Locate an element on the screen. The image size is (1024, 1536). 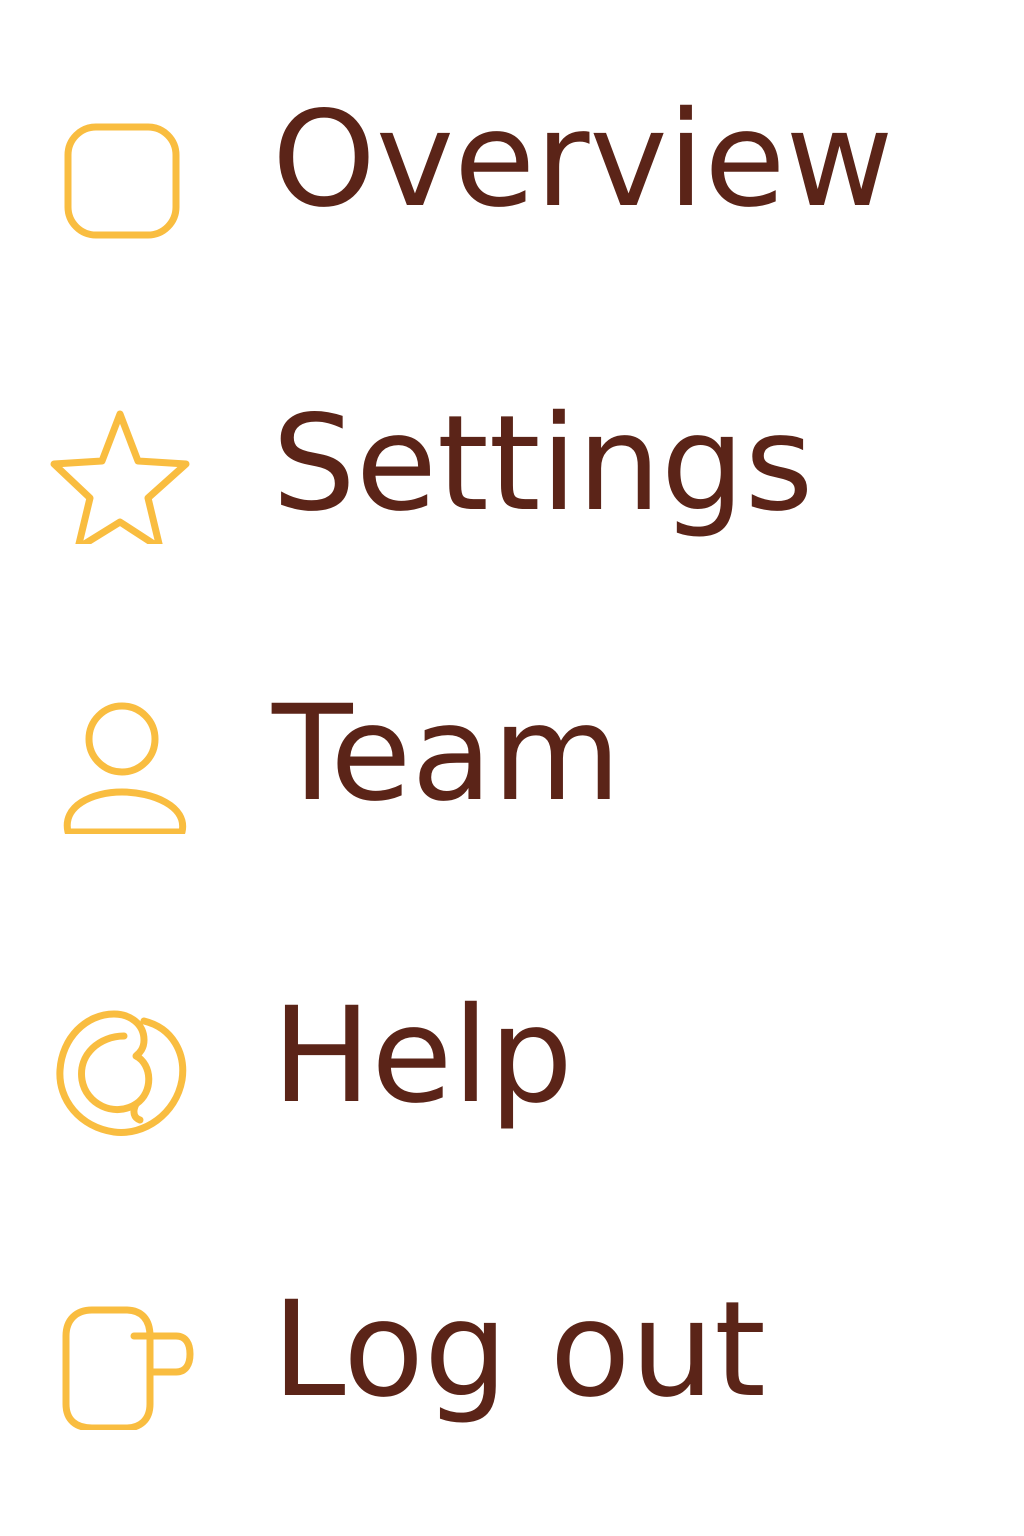
user-icon is located at coordinates (123, 759).